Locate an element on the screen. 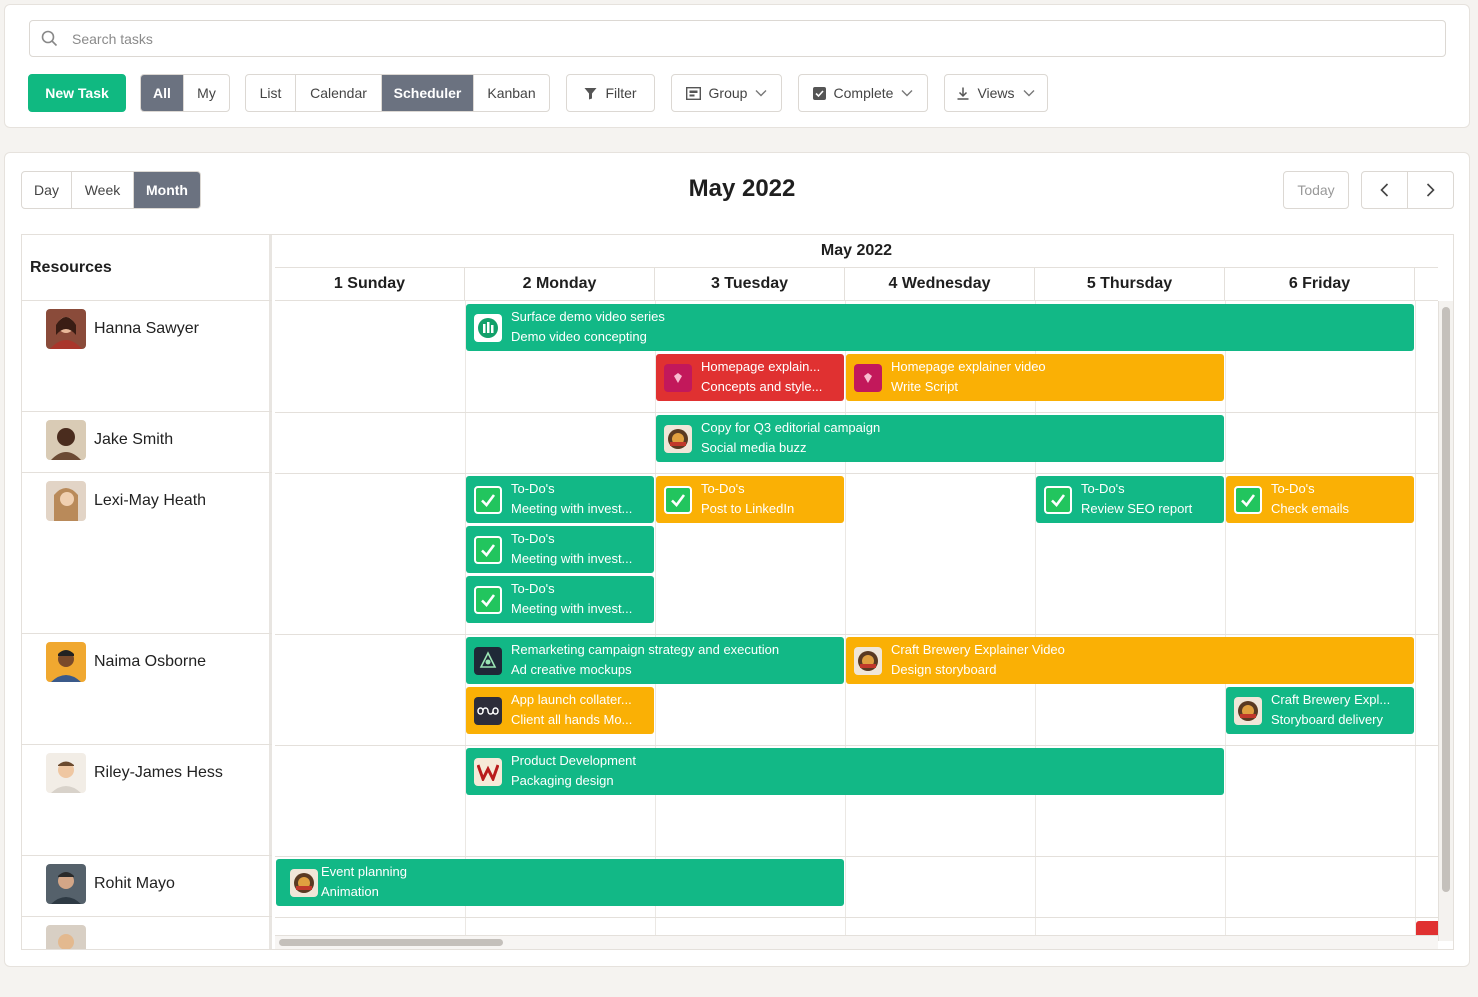 Image resolution: width=1478 pixels, height=997 pixels. new-task-button: New Task is located at coordinates (77, 93).